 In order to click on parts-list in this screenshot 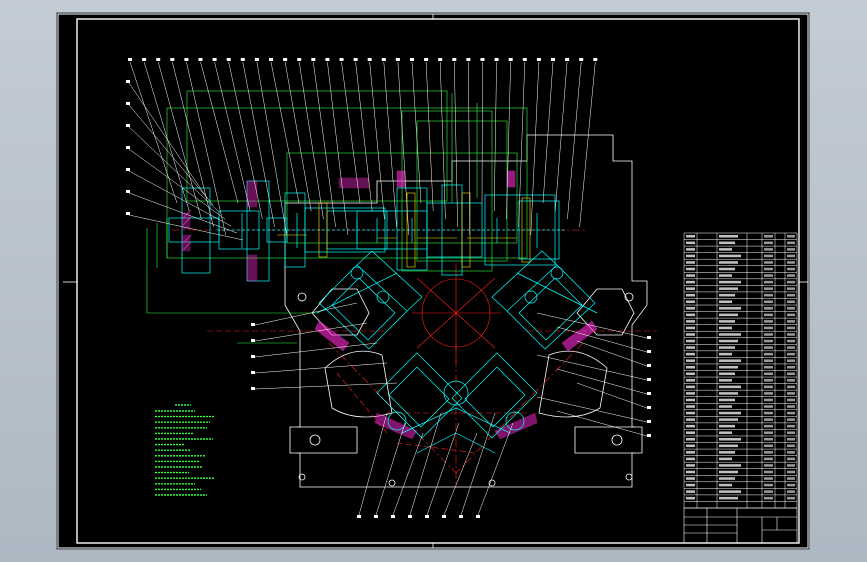, I will do `click(740, 370)`.